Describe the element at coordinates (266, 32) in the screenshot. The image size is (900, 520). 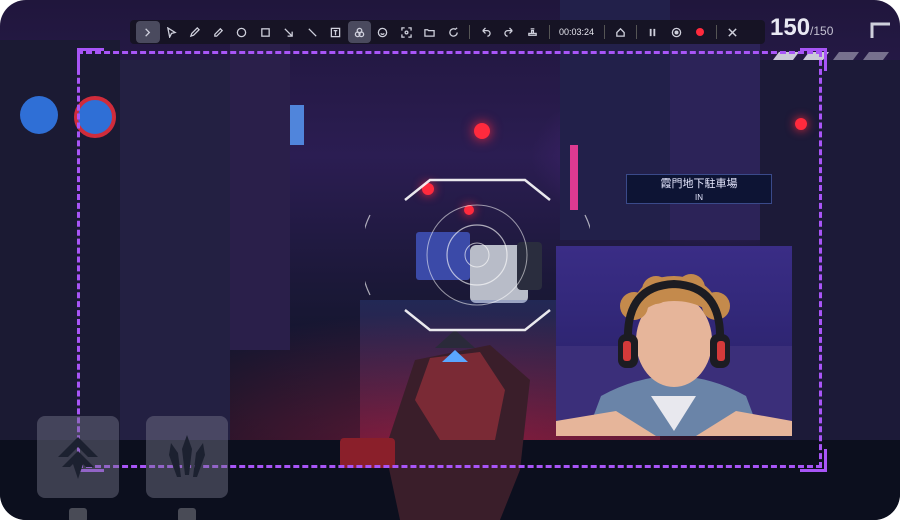
I see `rectangle-icon` at that location.